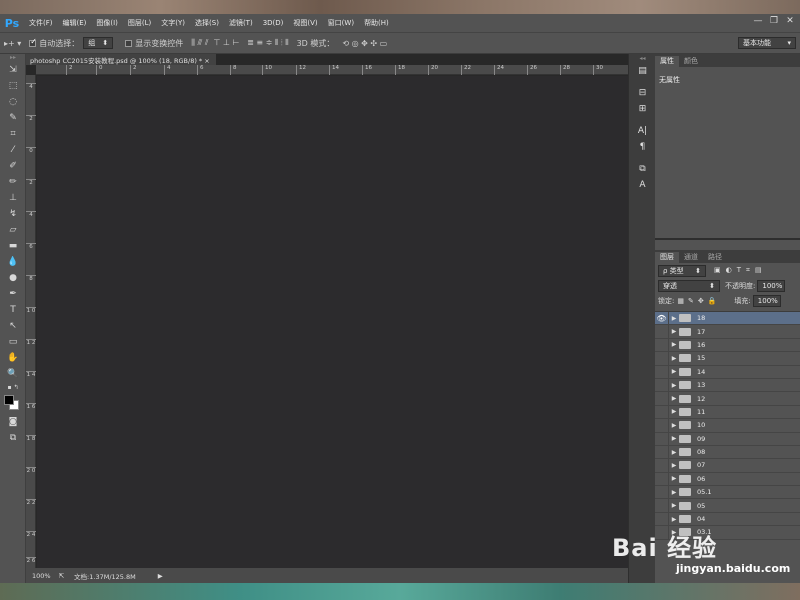 Image resolution: width=800 pixels, height=600 pixels. I want to click on export-icon: ⇱, so click(65, 576).